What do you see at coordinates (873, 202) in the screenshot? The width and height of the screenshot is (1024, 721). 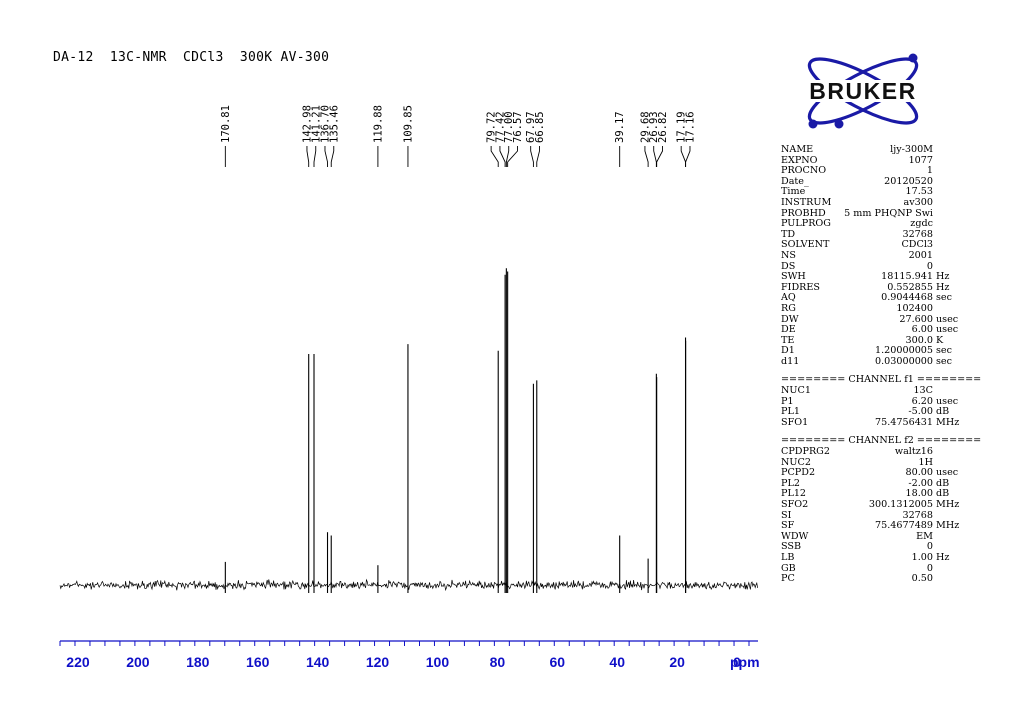 I see `param-row: INSTRUM av300` at bounding box center [873, 202].